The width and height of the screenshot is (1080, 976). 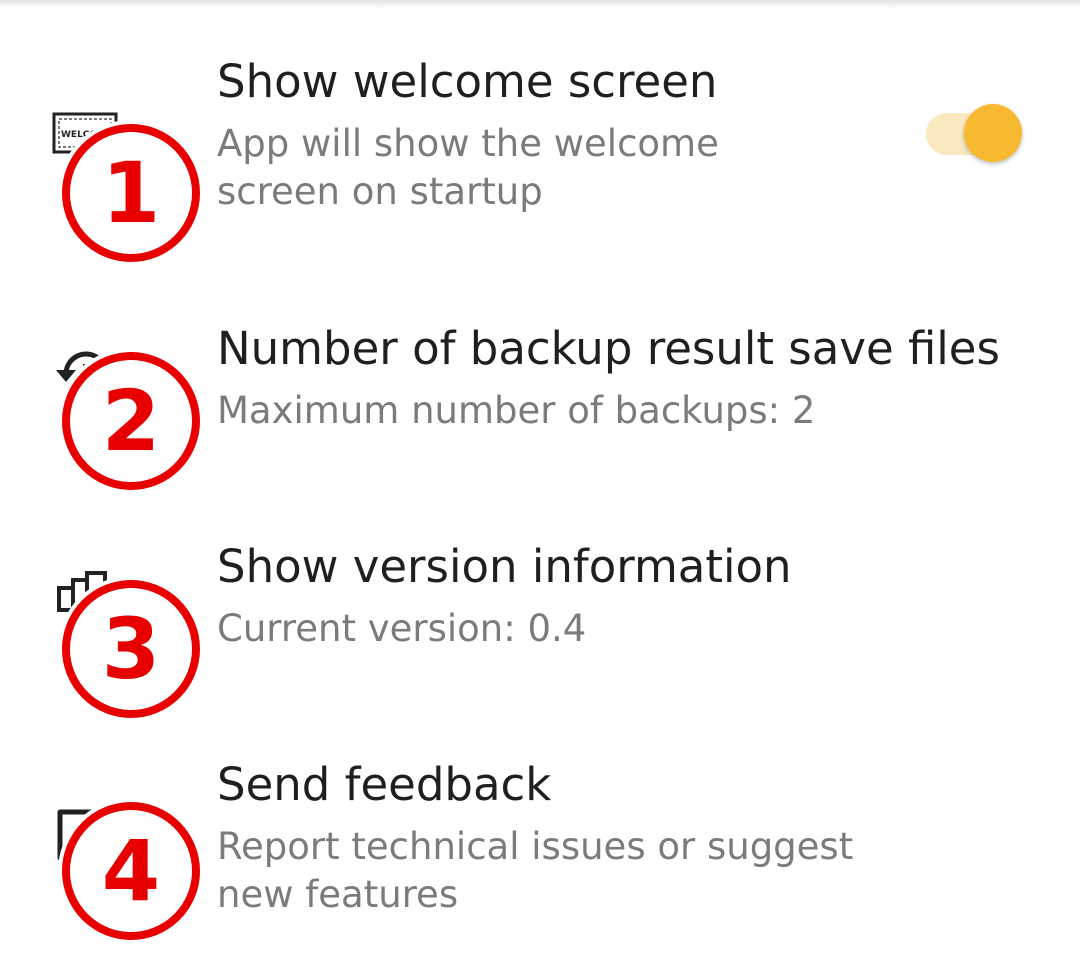 I want to click on annotation-badge-3: 3, so click(x=131, y=649).